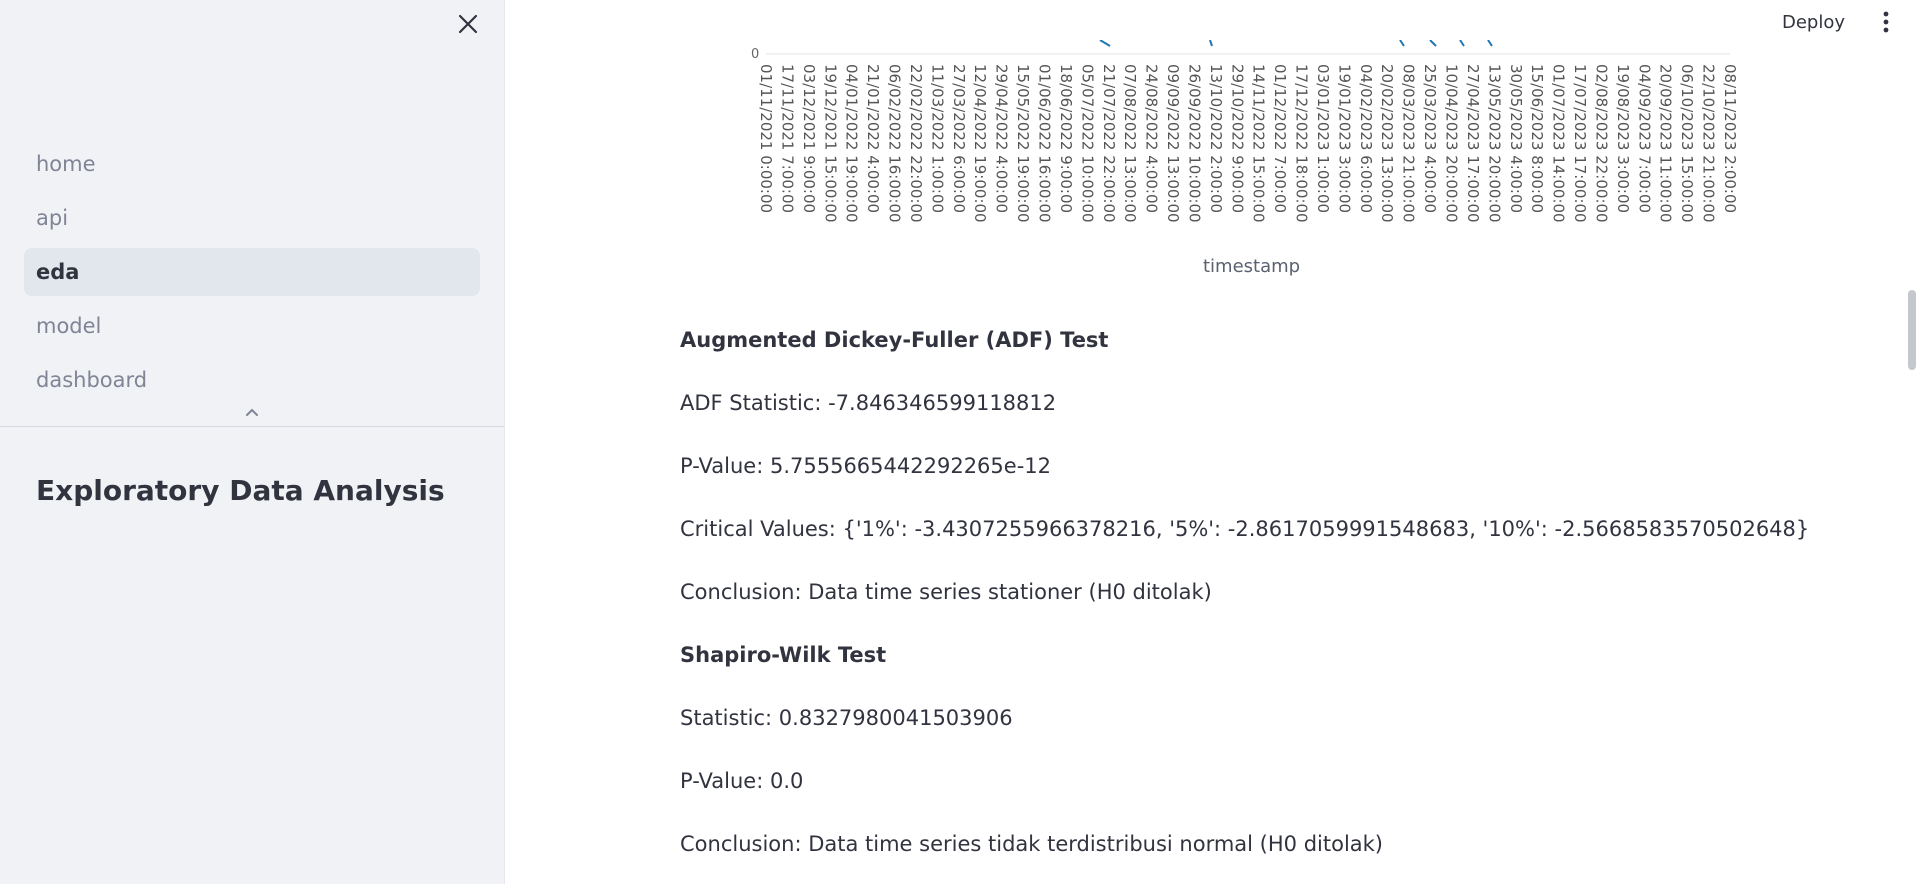 The image size is (1920, 895). What do you see at coordinates (959, 138) in the screenshot?
I see `x-tick-label: 27/03/2022 6:00:00` at bounding box center [959, 138].